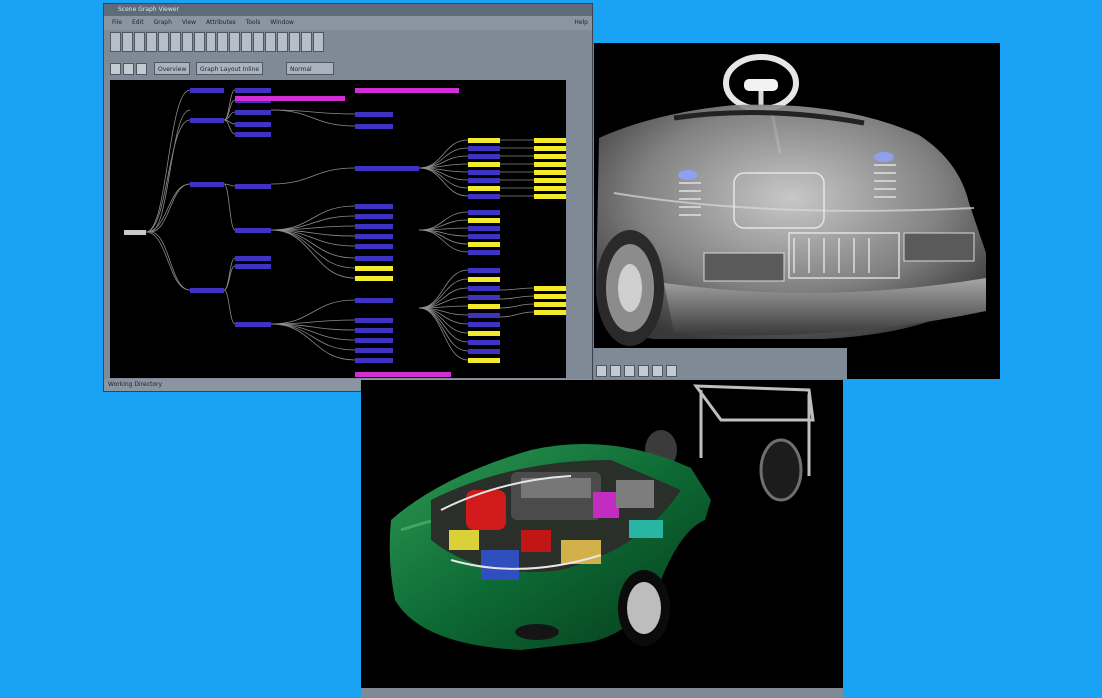 The height and width of the screenshot is (698, 1102). I want to click on paste-icon, so click(175, 42).